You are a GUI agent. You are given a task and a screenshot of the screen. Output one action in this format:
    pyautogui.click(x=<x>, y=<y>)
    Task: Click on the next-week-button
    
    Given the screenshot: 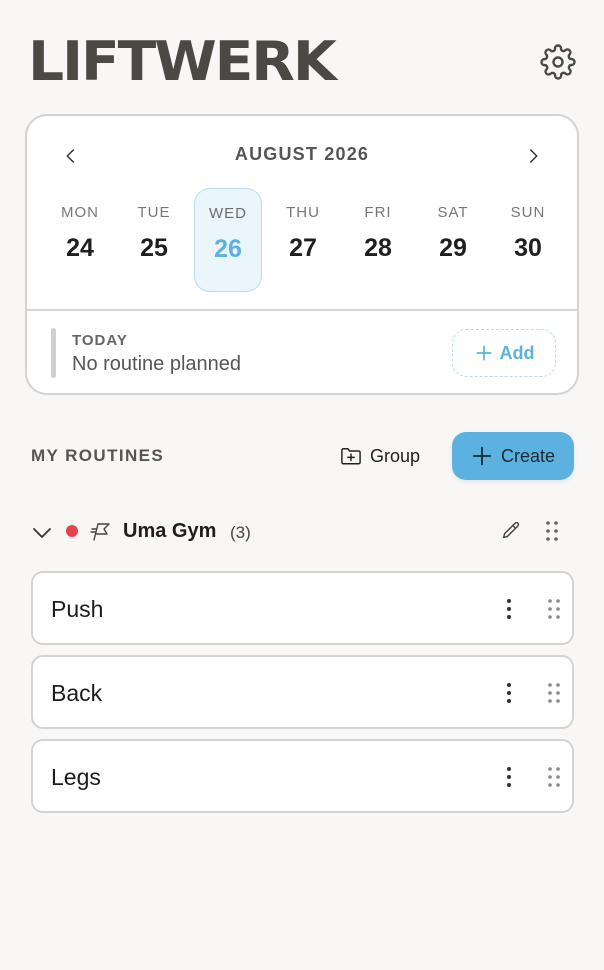 What is the action you would take?
    pyautogui.click(x=533, y=156)
    